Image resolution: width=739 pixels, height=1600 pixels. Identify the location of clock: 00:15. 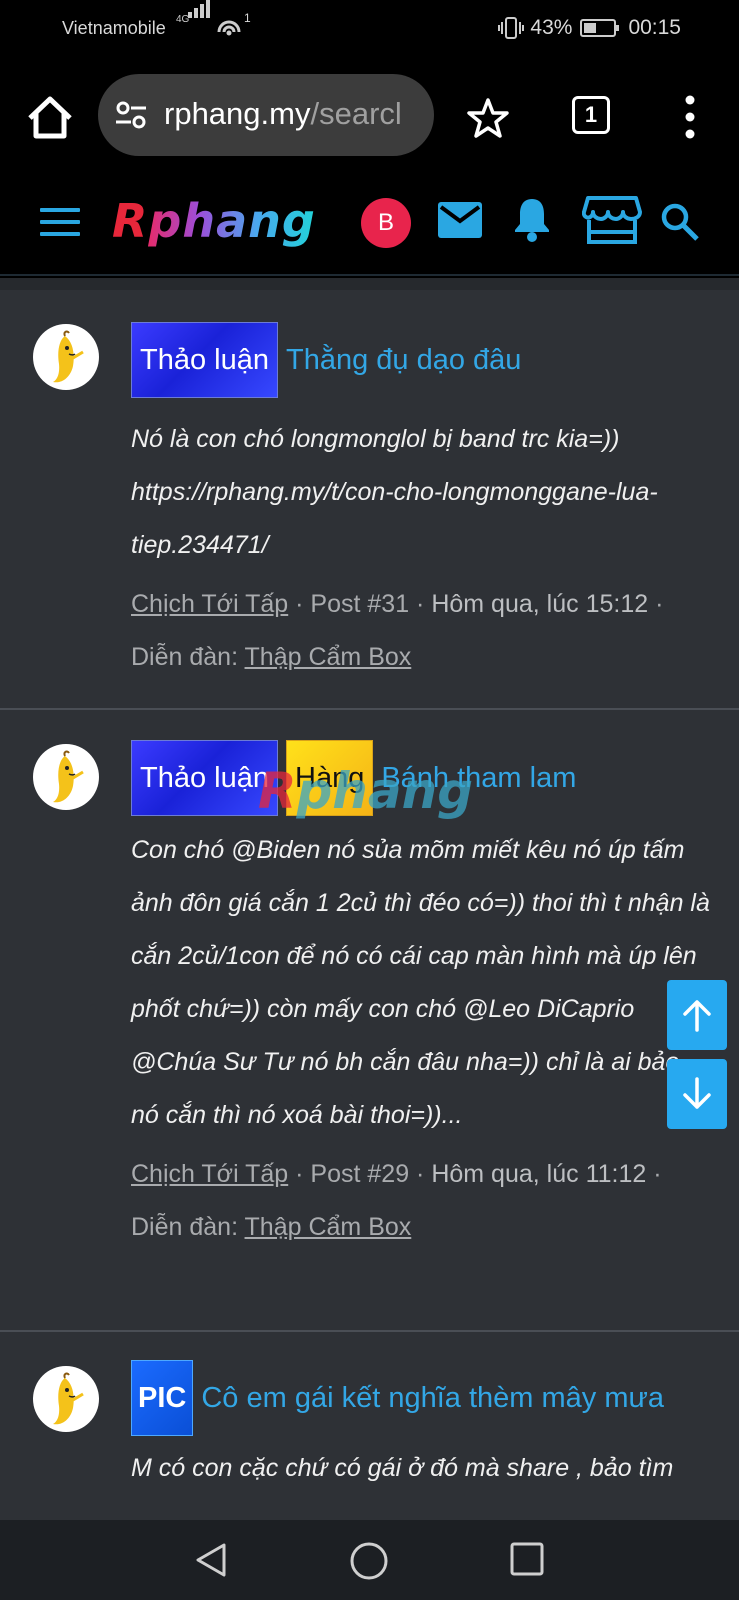
(654, 27).